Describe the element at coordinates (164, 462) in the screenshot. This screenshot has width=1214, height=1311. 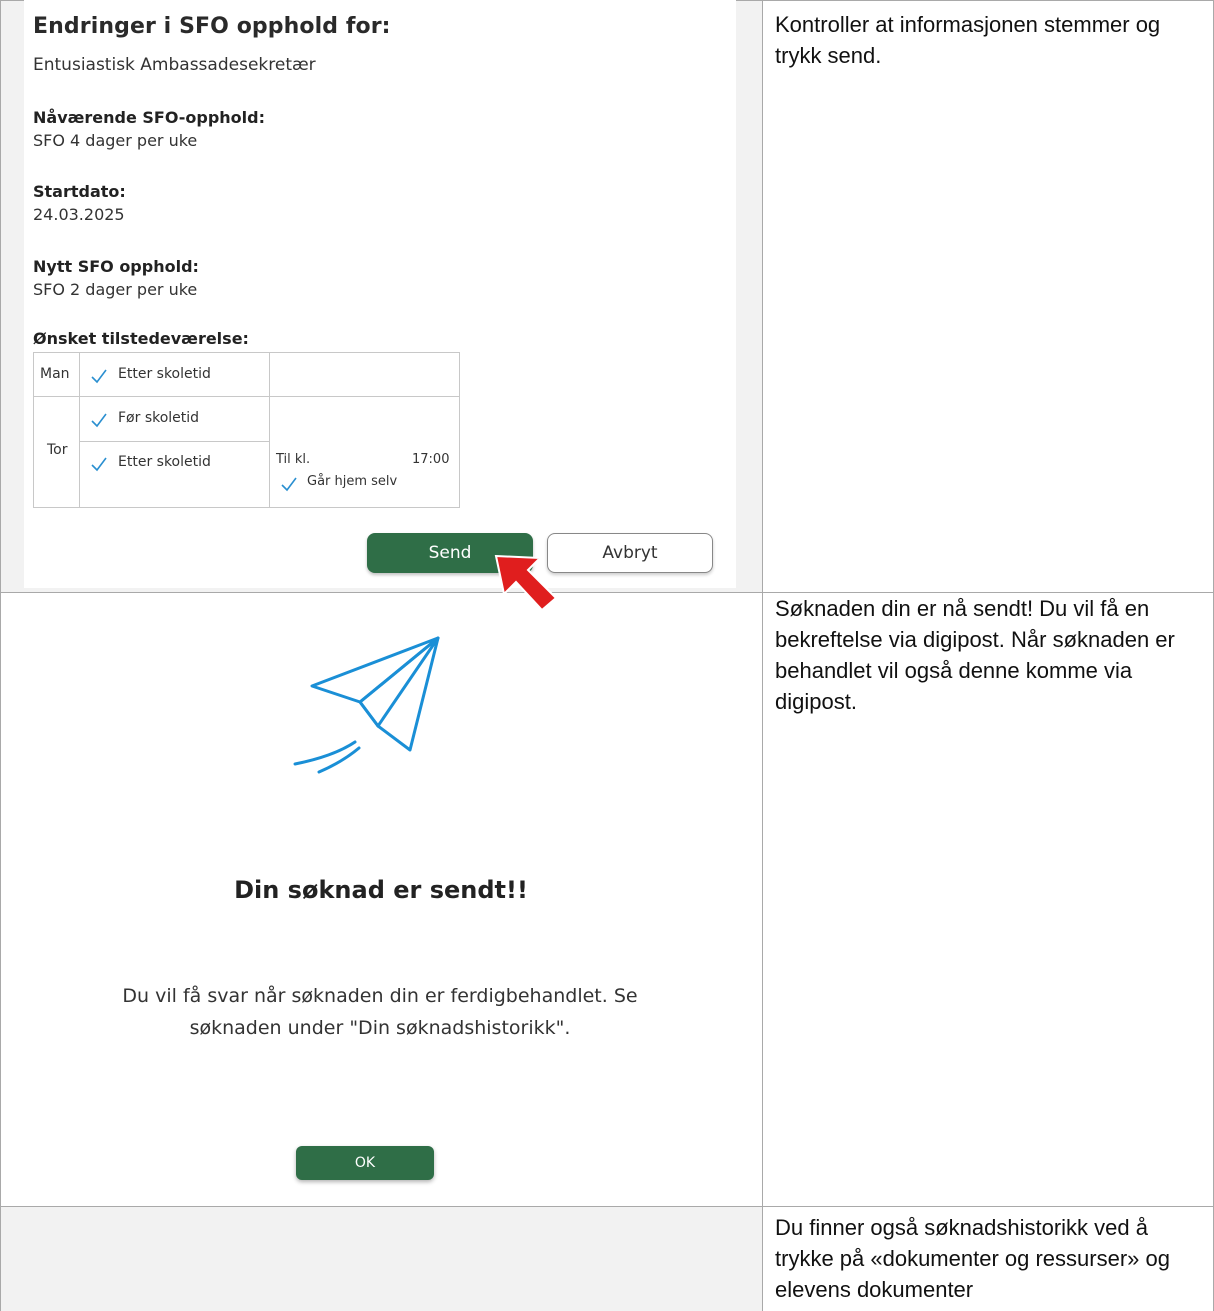
I see `slot-after-school-tor: Etter skoletid` at that location.